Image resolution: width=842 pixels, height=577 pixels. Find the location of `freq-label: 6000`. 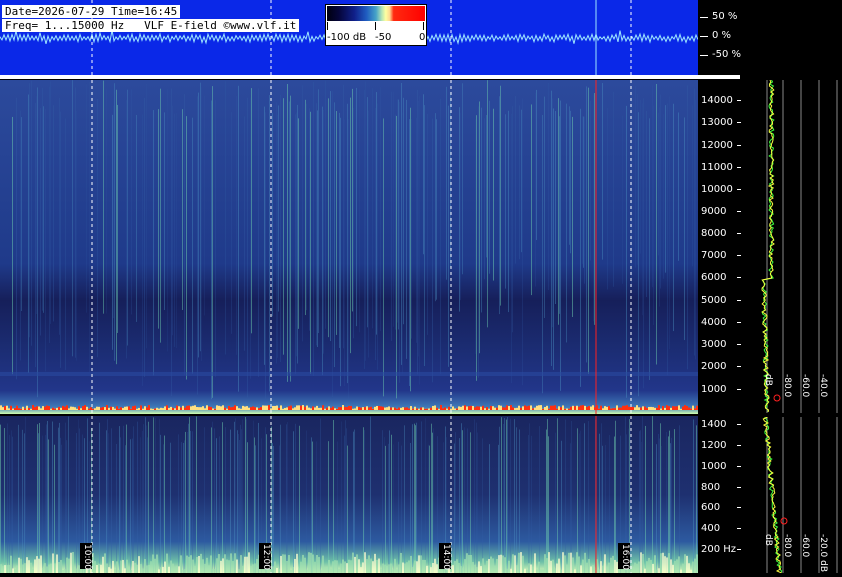

freq-label: 6000 is located at coordinates (714, 277).